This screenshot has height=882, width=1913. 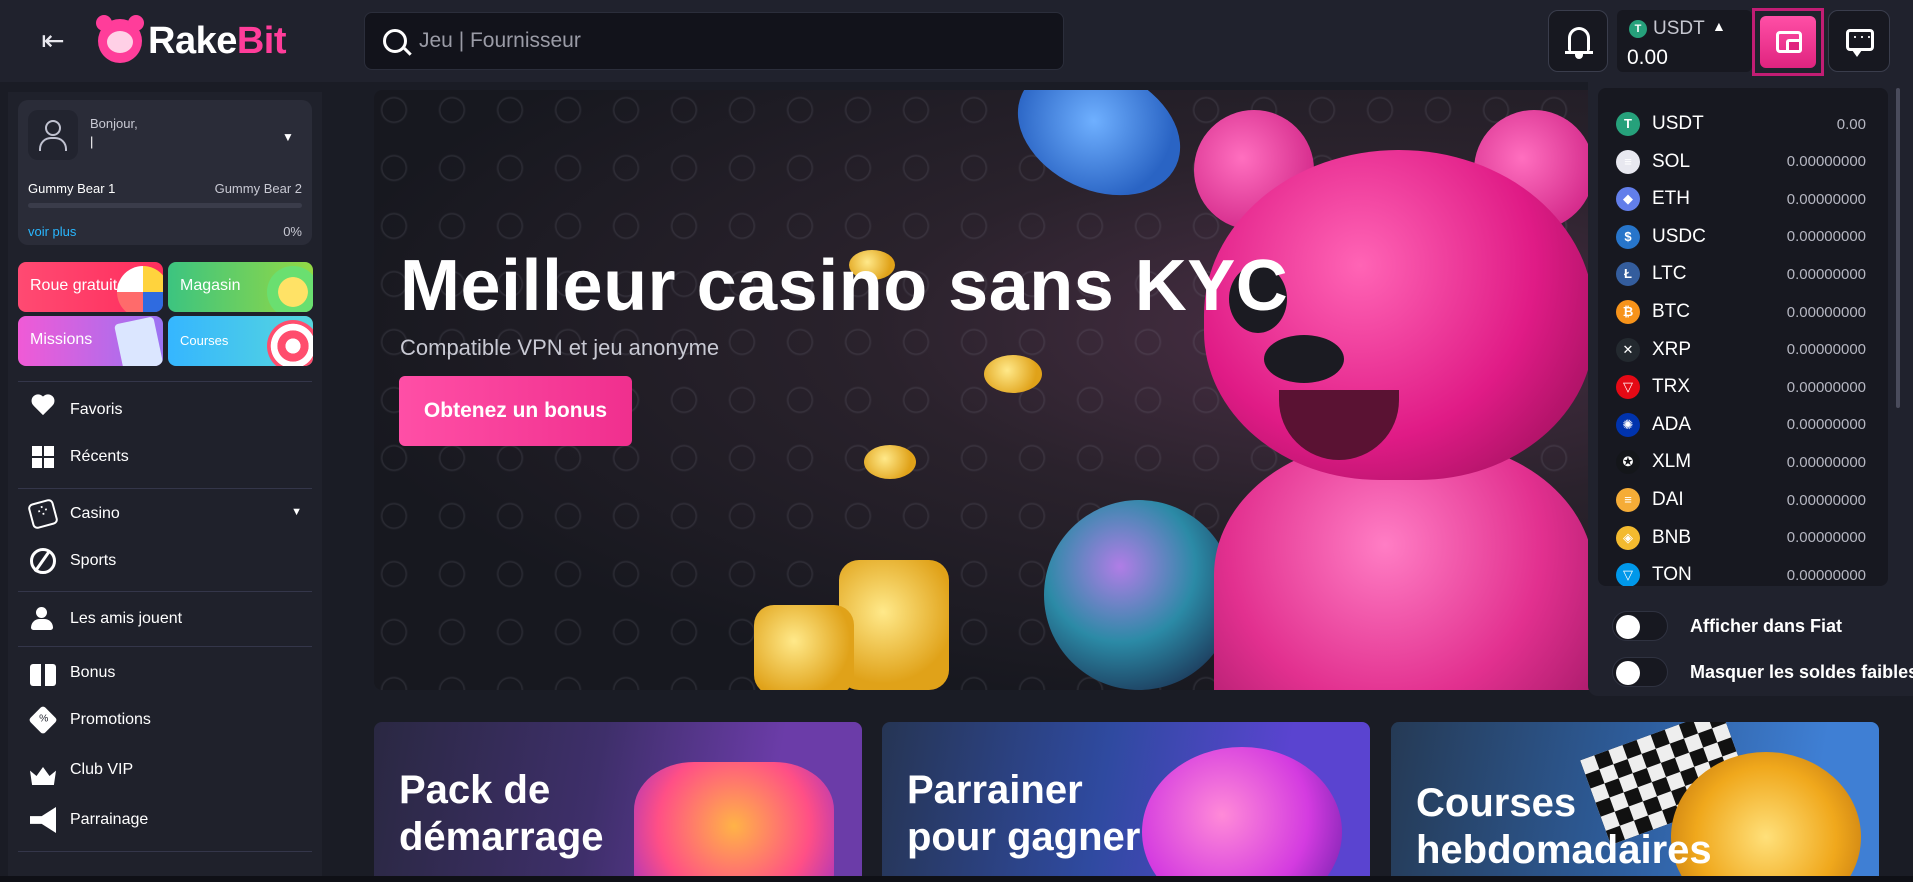 I want to click on shop-tile: Magasin, so click(x=240, y=287).